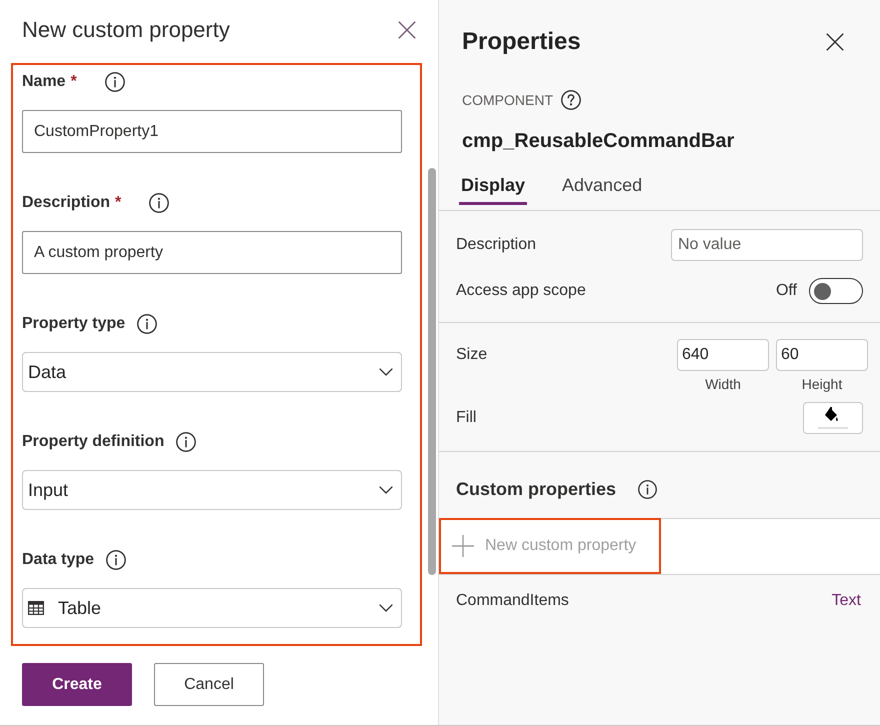 Image resolution: width=880 pixels, height=726 pixels. What do you see at coordinates (432, 371) in the screenshot?
I see `scrollbar-thumb` at bounding box center [432, 371].